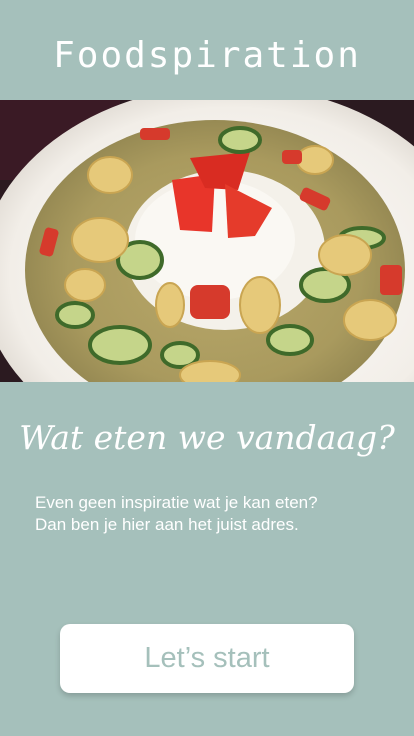 The width and height of the screenshot is (414, 736). I want to click on intro-text-line-2: Dan ben je hier aan het juist adres., so click(167, 524).